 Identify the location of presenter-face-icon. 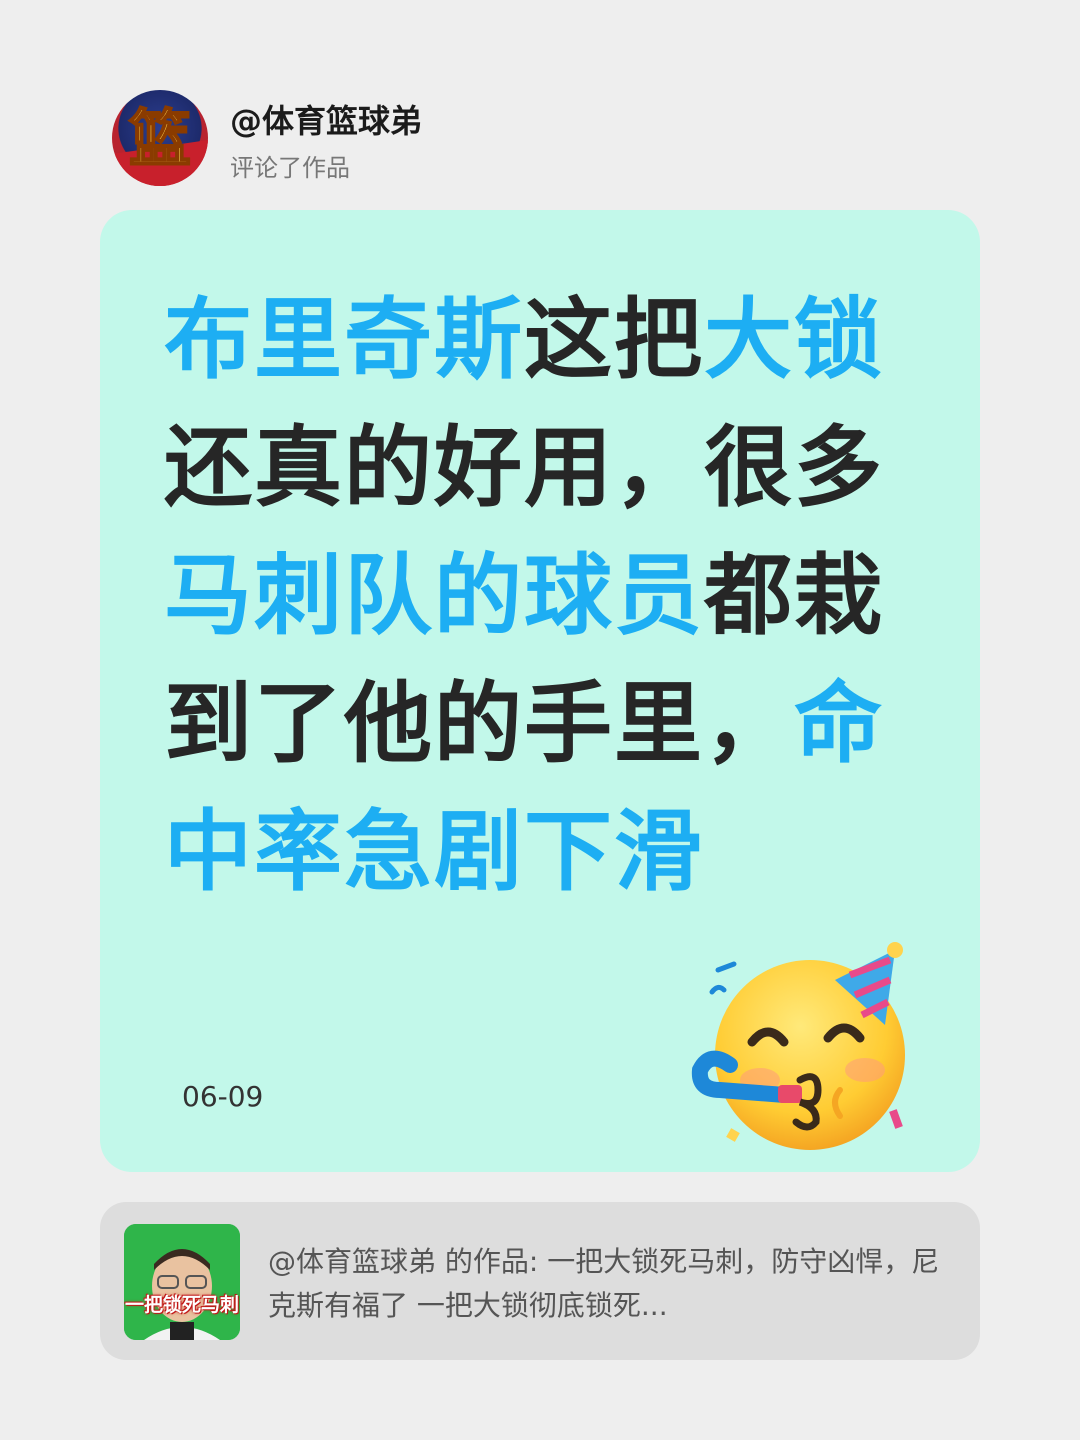
(182, 1282).